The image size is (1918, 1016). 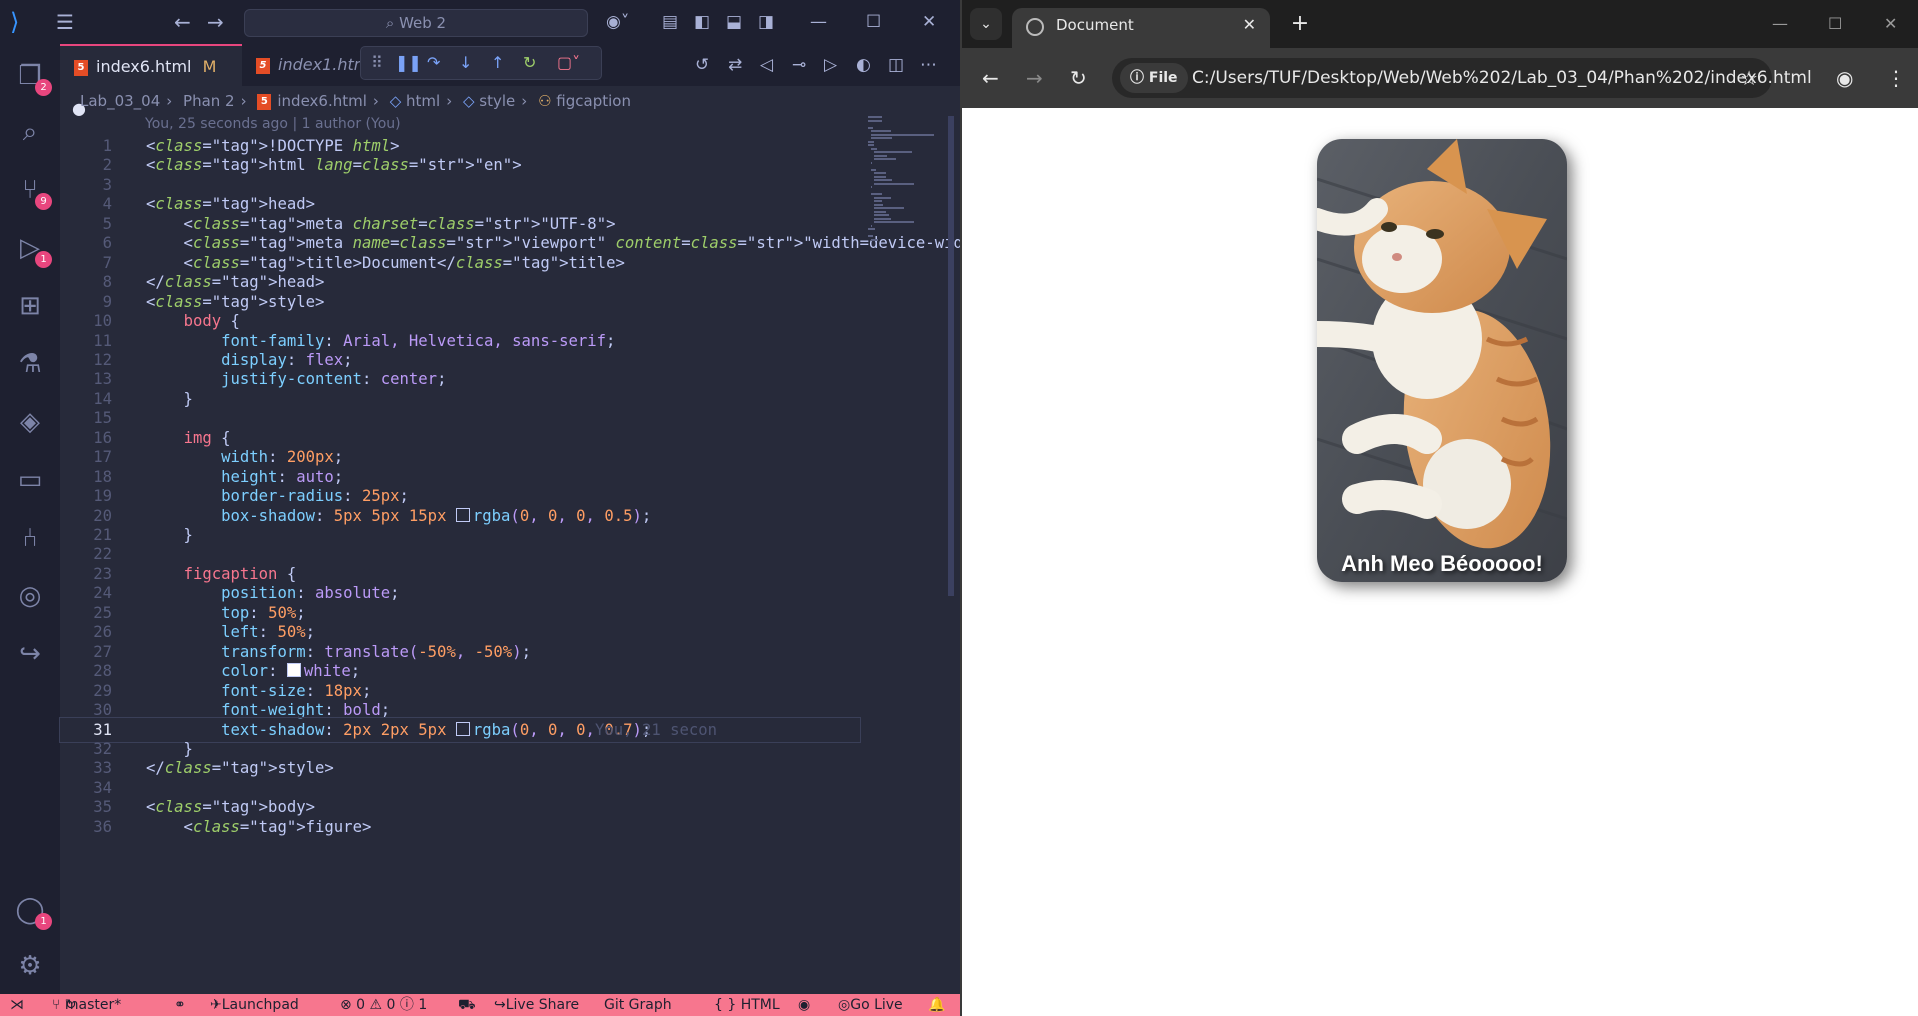 I want to click on reload-icon: ↻, so click(x=1078, y=78).